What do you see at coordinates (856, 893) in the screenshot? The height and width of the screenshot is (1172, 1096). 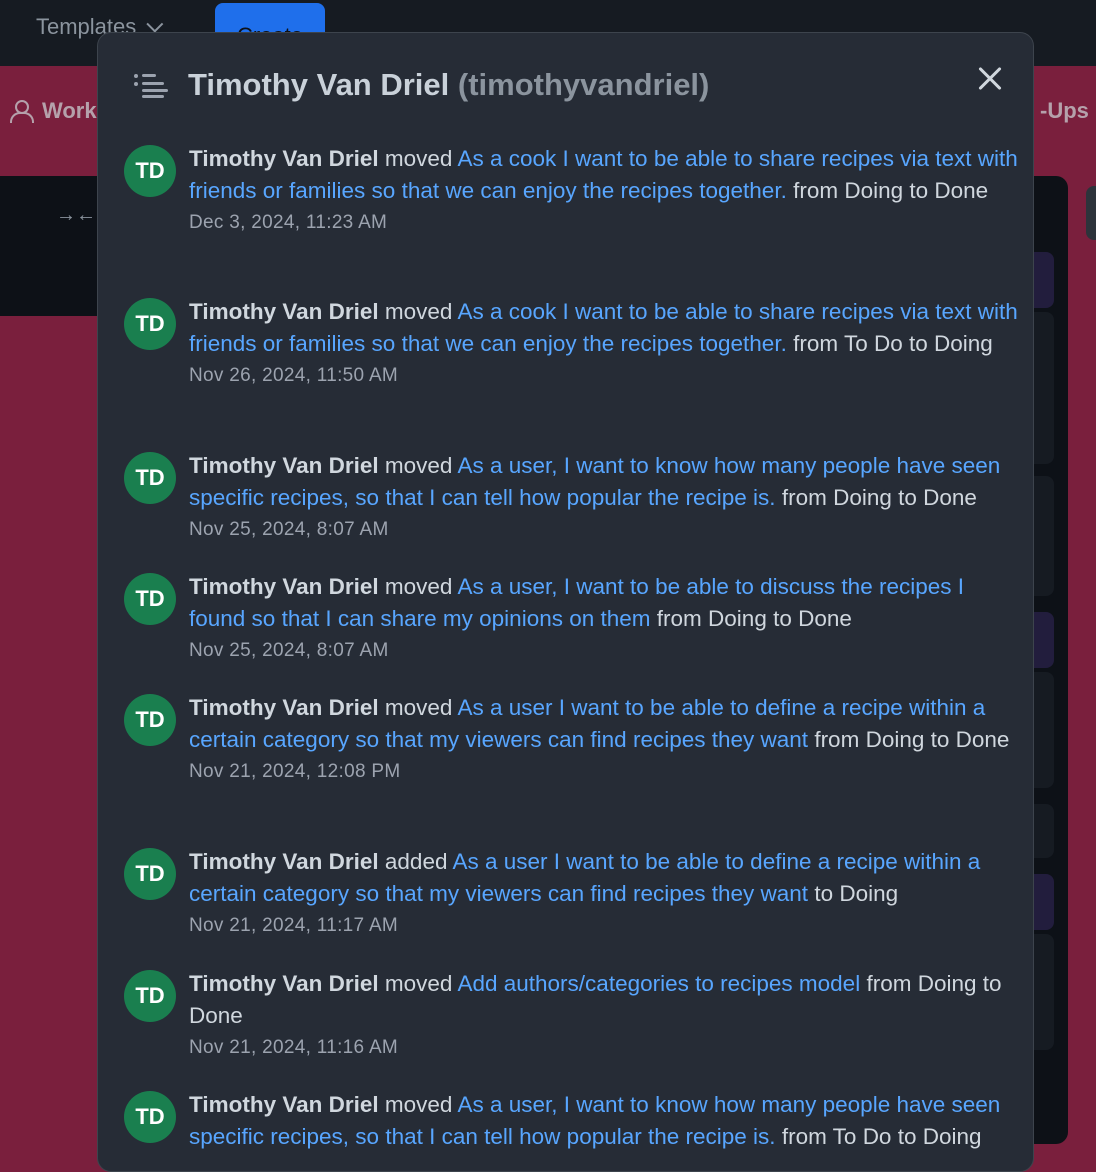 I see `entry-detail: to Doing` at bounding box center [856, 893].